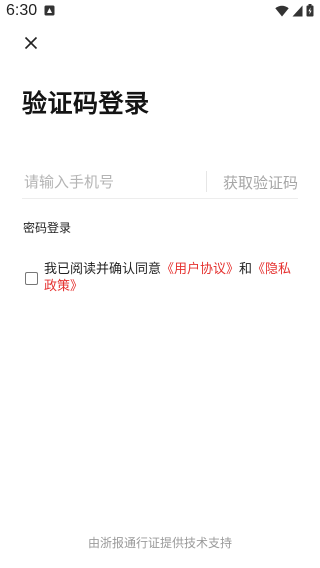 The image size is (320, 568). I want to click on status-time: 6:30, so click(22, 10).